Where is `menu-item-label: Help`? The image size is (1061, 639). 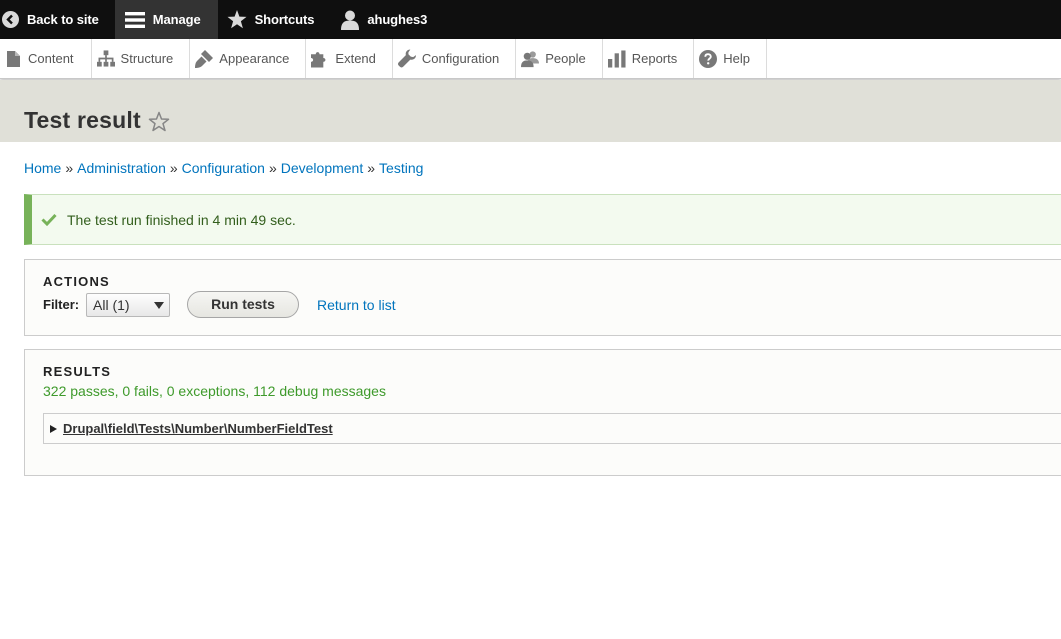
menu-item-label: Help is located at coordinates (736, 58).